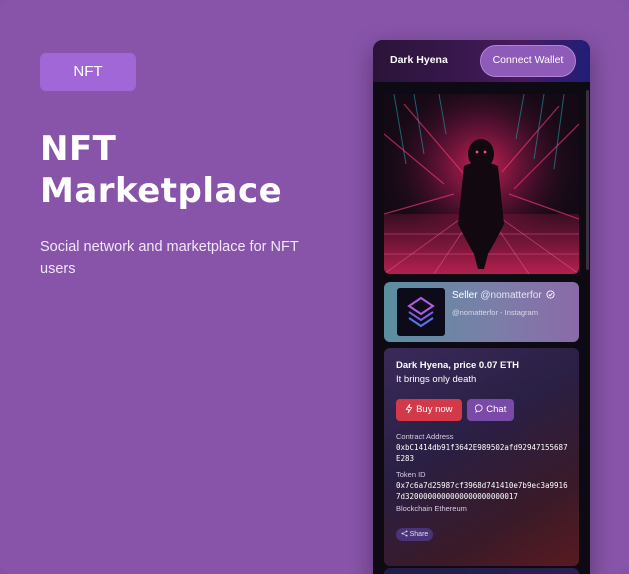 Image resolution: width=629 pixels, height=574 pixels. What do you see at coordinates (510, 295) in the screenshot?
I see `seller-handle: @nomatterfor` at bounding box center [510, 295].